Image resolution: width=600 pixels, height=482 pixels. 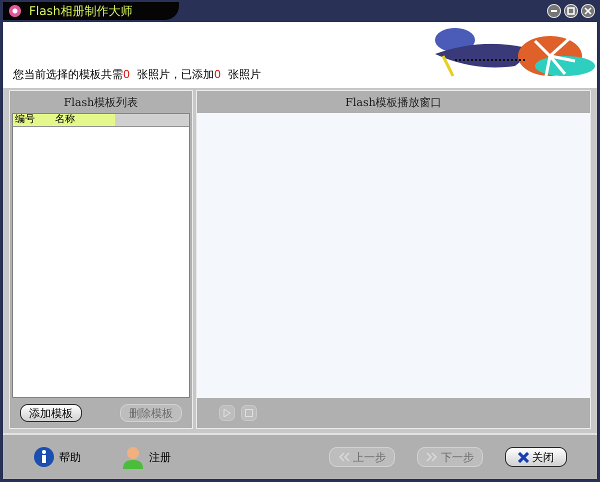 What do you see at coordinates (432, 457) in the screenshot?
I see `double-right-icon` at bounding box center [432, 457].